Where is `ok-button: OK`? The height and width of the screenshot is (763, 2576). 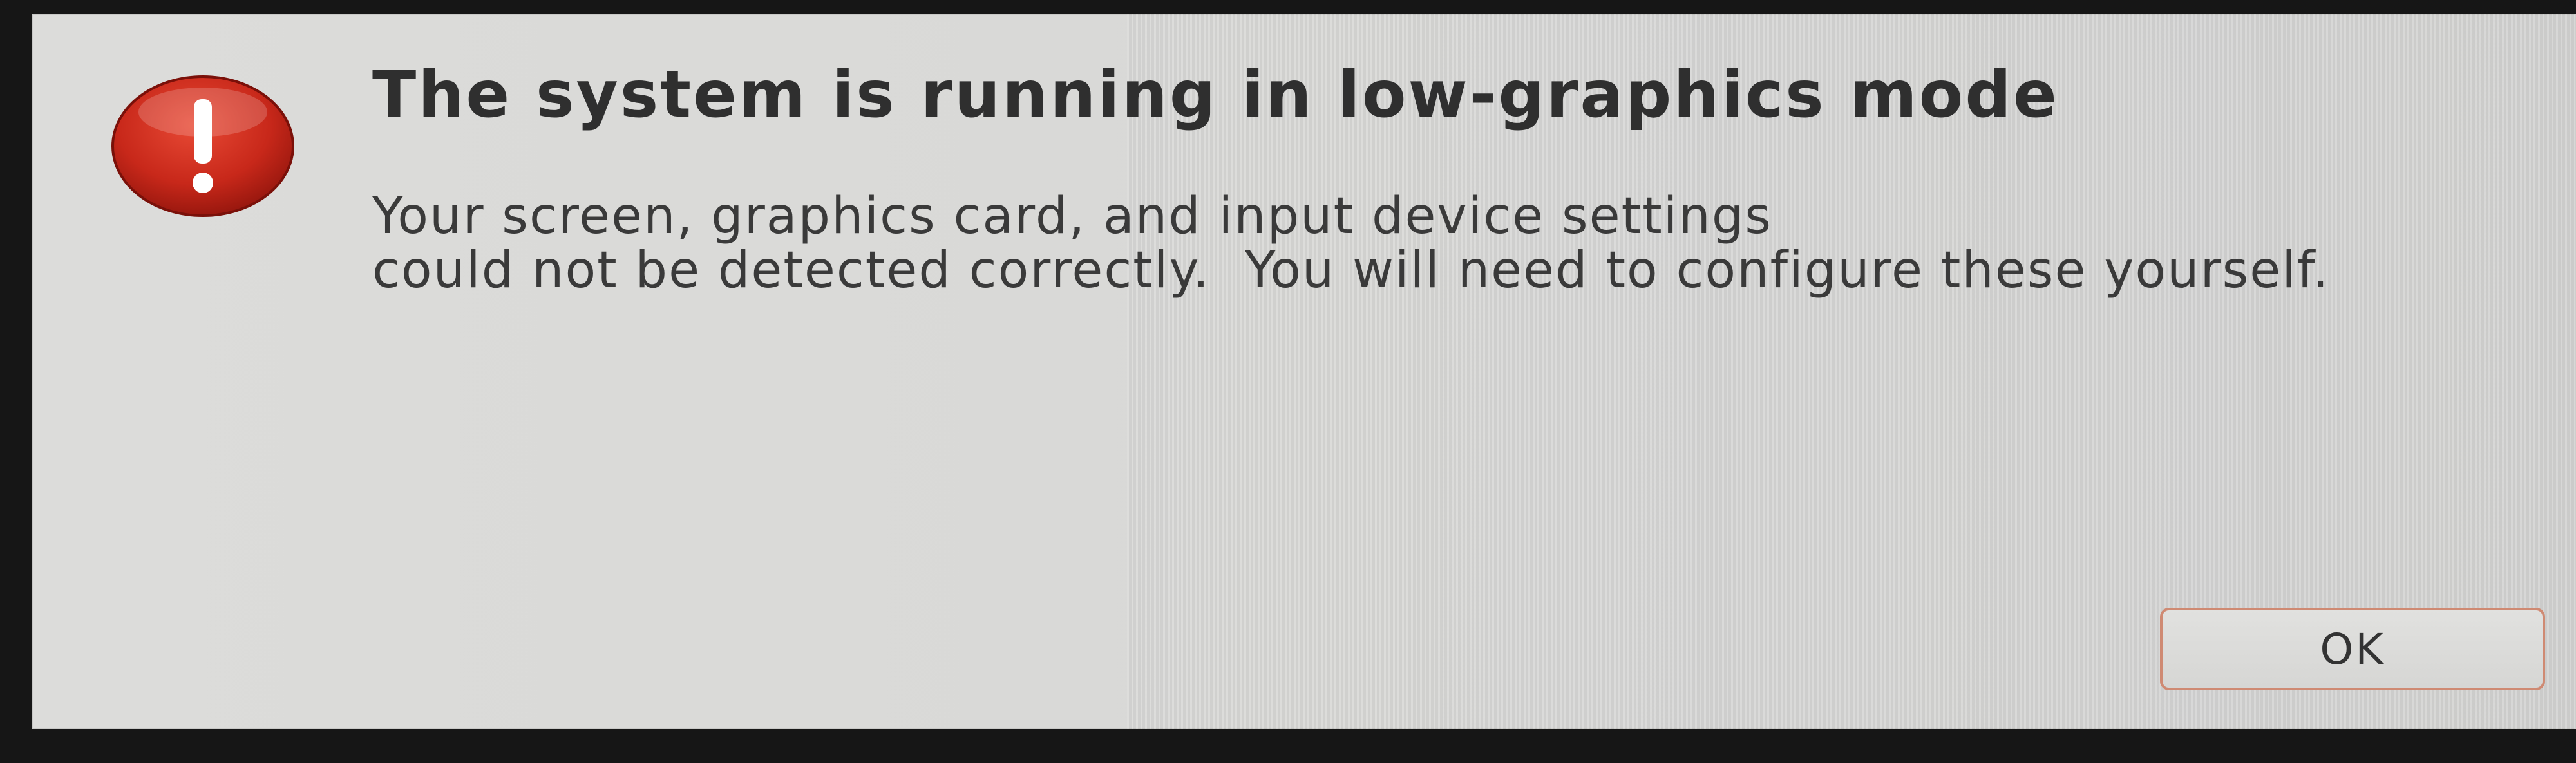 ok-button: OK is located at coordinates (2353, 649).